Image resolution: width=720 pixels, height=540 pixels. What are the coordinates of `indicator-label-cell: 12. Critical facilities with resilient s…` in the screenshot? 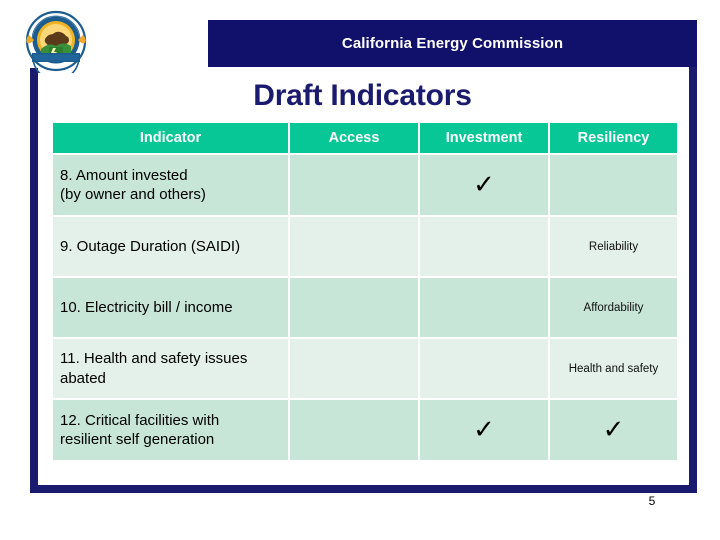 It's located at (170, 430).